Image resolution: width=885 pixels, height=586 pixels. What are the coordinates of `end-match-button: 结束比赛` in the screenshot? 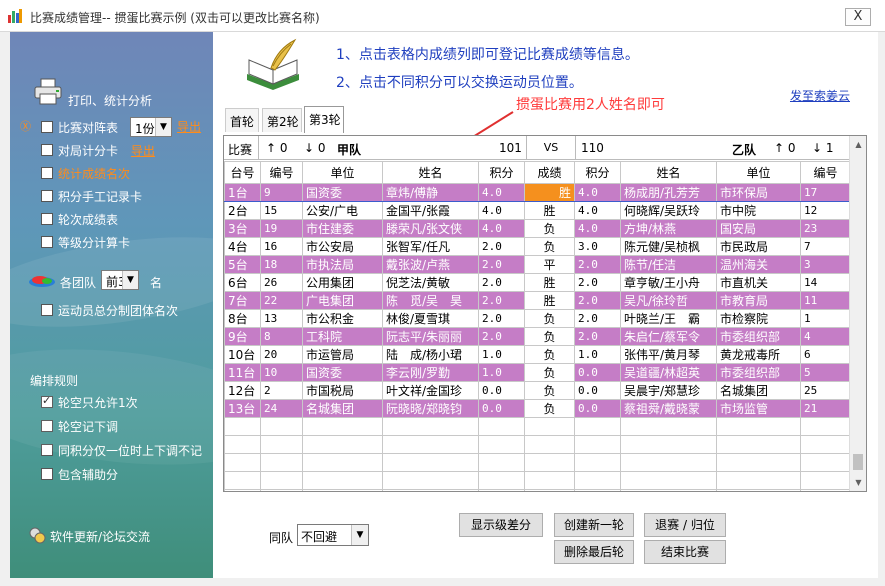 It's located at (685, 552).